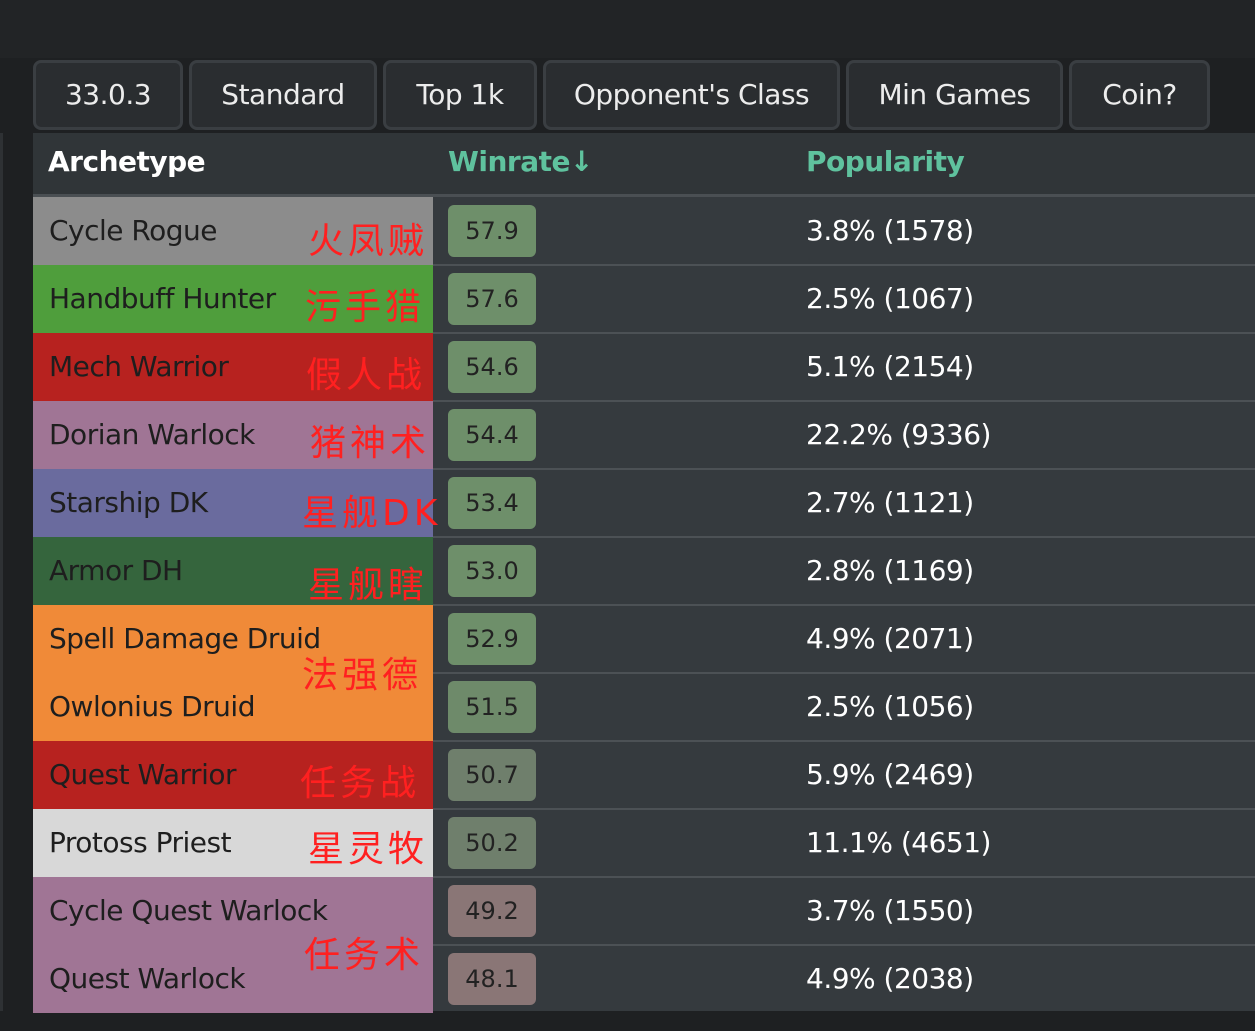 Image resolution: width=1255 pixels, height=1031 pixels. What do you see at coordinates (890, 774) in the screenshot?
I see `popularity-value: 5.9% (2469)` at bounding box center [890, 774].